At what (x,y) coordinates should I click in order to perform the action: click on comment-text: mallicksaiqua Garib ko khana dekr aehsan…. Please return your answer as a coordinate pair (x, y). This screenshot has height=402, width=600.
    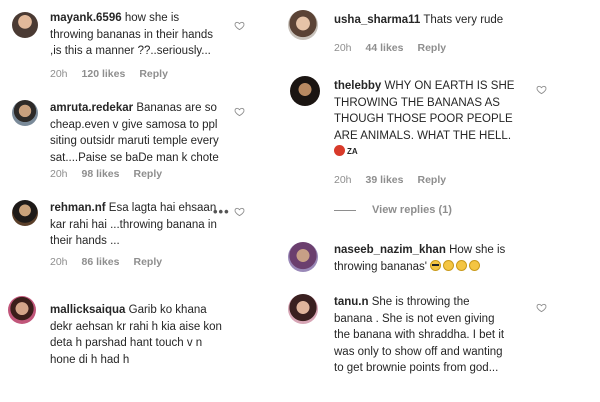
    Looking at the image, I should click on (136, 335).